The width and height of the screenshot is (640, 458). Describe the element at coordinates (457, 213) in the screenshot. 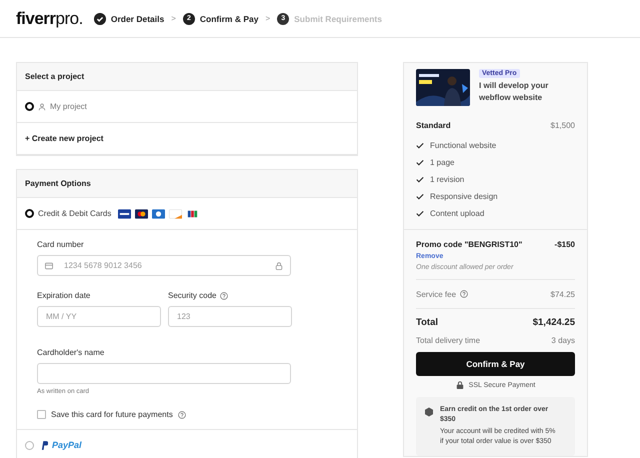

I see `feature-item: Content upload` at that location.